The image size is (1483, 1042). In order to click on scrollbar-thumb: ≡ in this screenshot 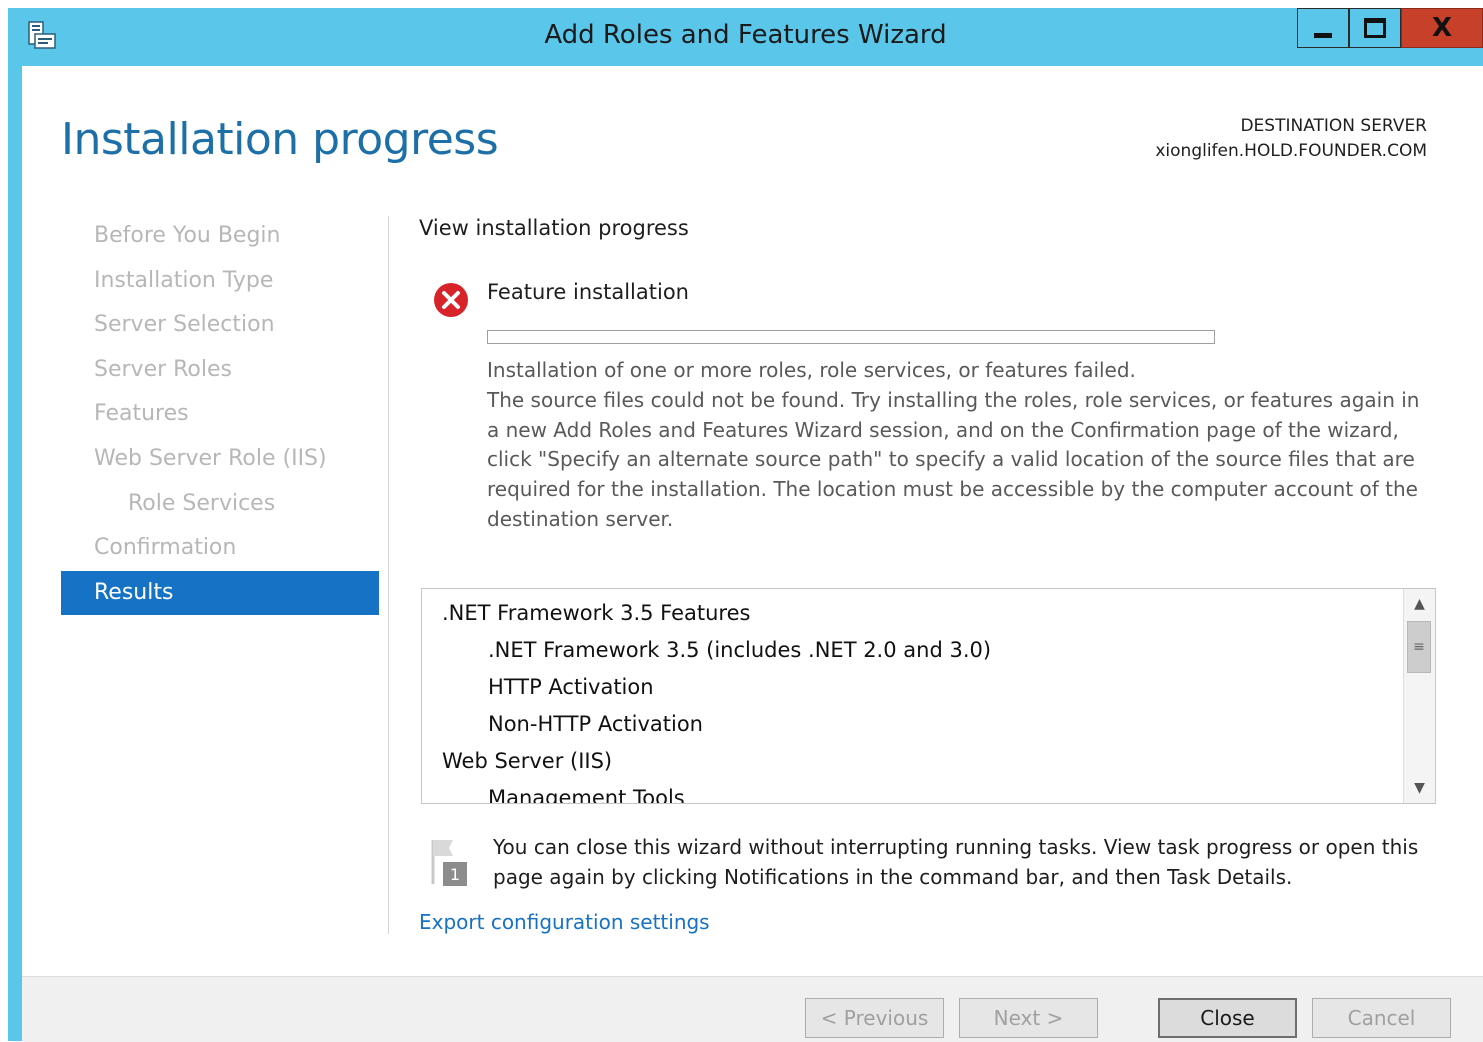, I will do `click(1419, 647)`.